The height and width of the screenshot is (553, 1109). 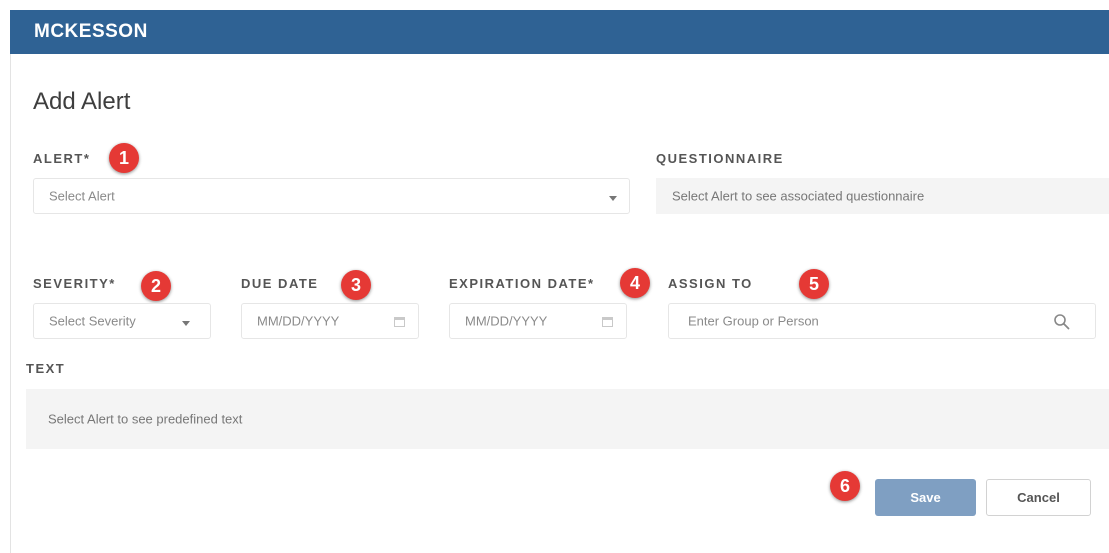 I want to click on cancel-button: Cancel, so click(x=1038, y=497).